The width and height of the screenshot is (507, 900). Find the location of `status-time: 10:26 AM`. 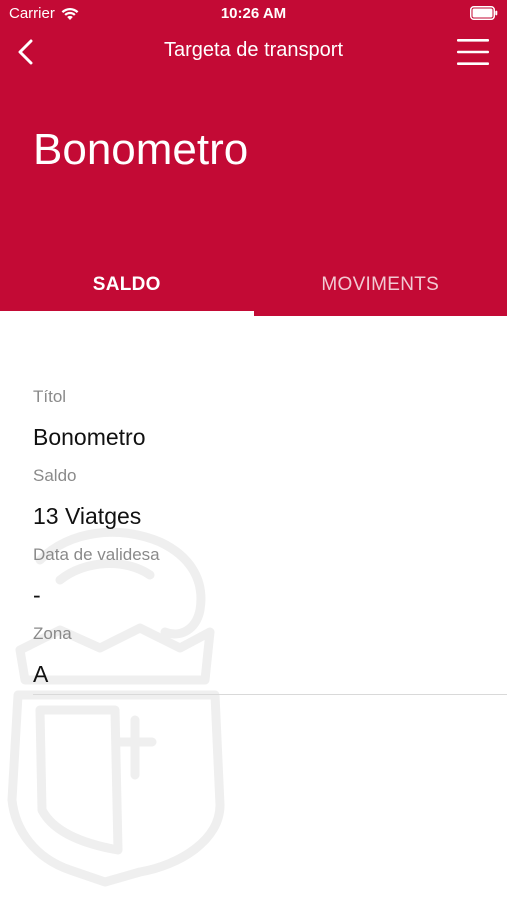

status-time: 10:26 AM is located at coordinates (253, 13).